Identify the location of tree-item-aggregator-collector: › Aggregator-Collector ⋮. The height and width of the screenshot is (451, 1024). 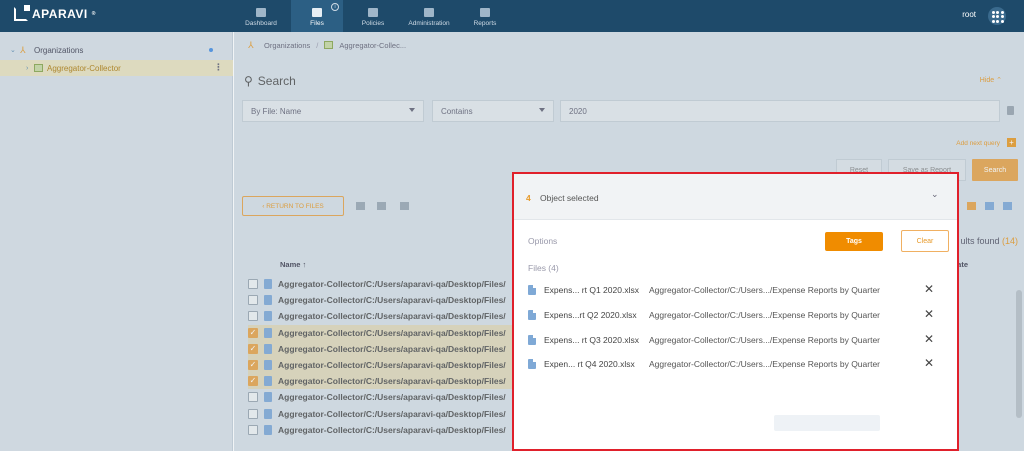
(116, 68).